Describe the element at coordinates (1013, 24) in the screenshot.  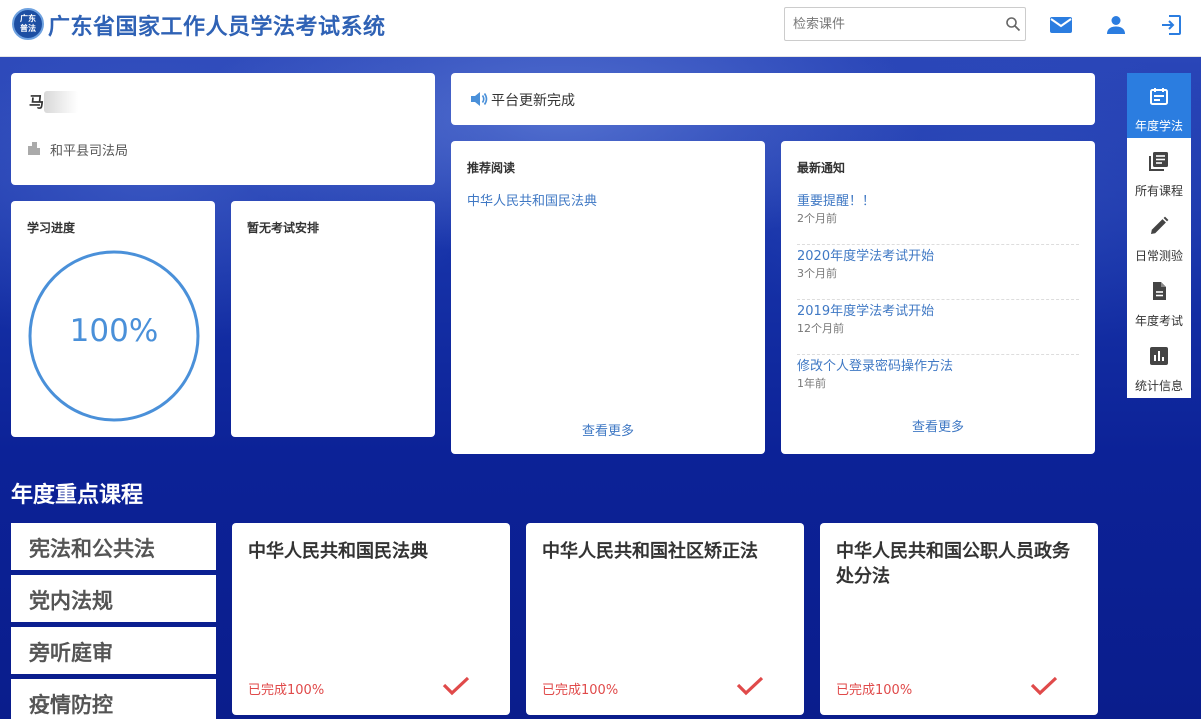
I see `search-icon` at that location.